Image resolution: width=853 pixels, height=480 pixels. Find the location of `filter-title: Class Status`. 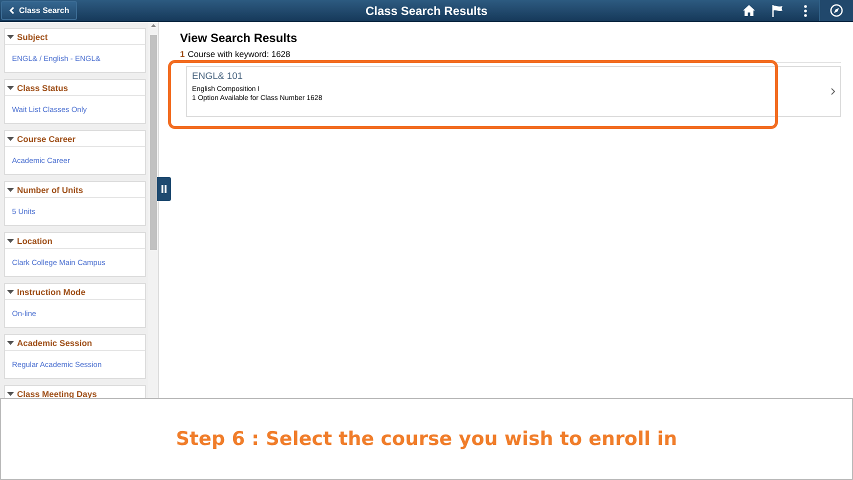

filter-title: Class Status is located at coordinates (42, 87).